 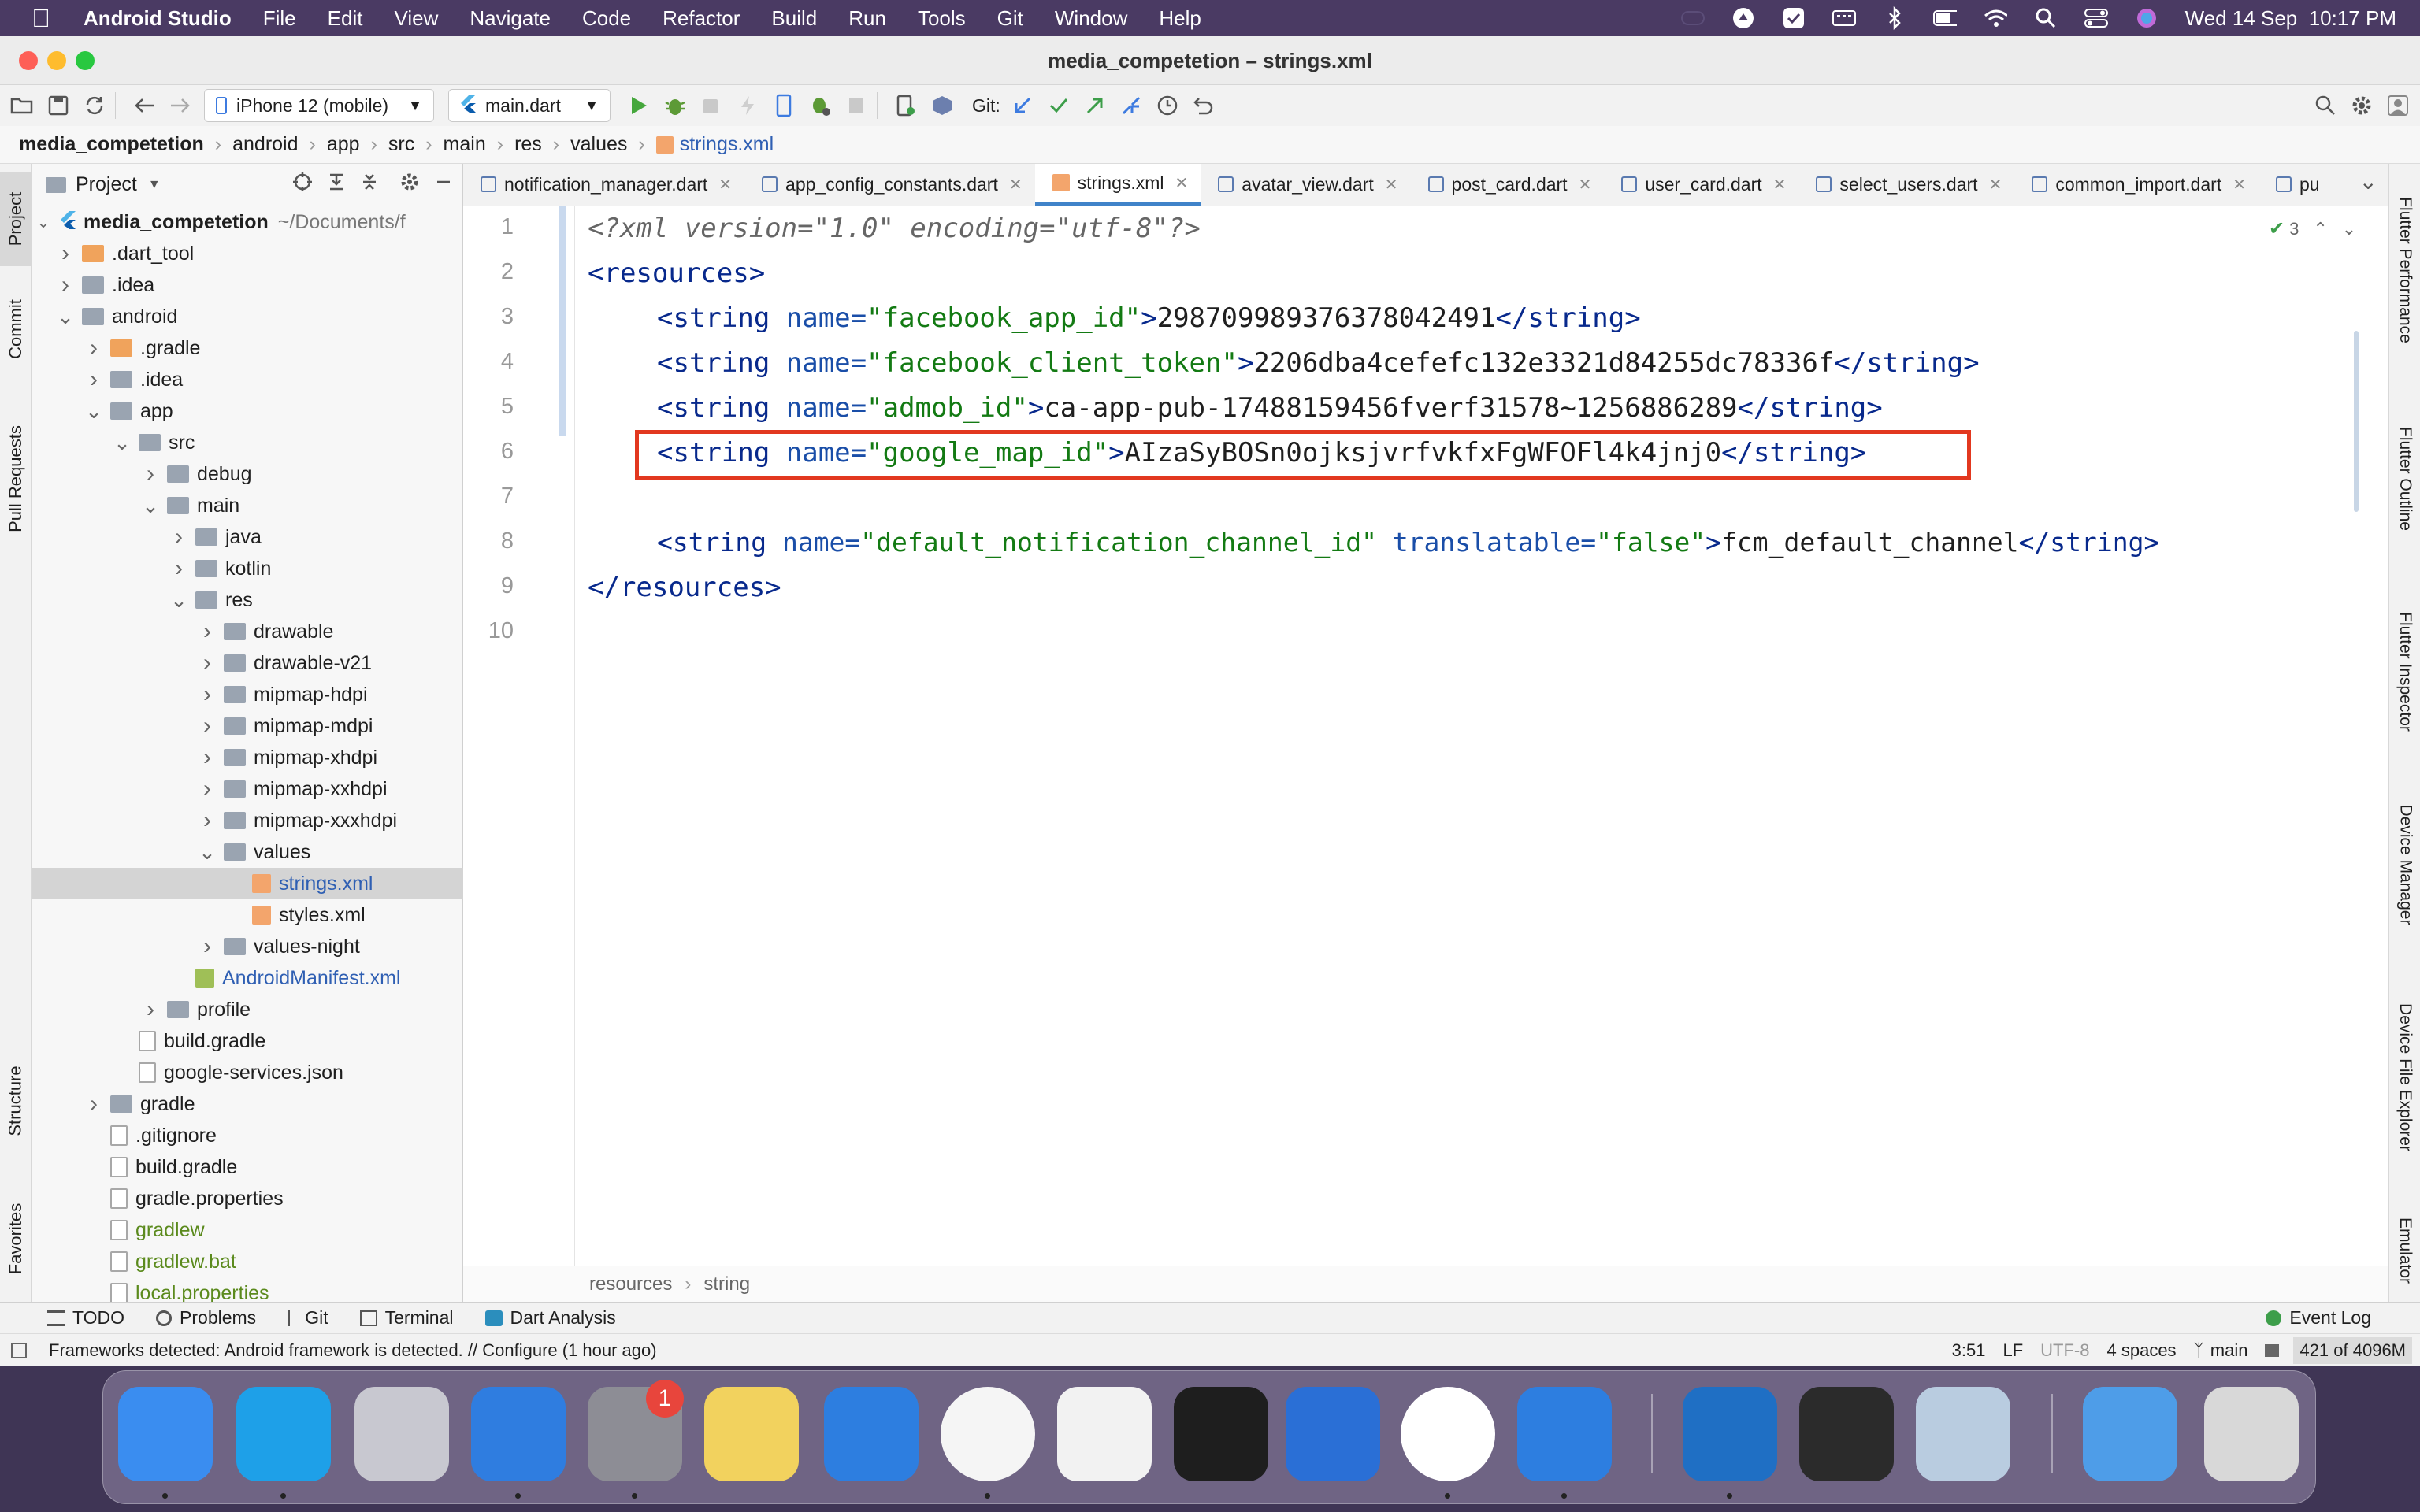 What do you see at coordinates (1167, 105) in the screenshot?
I see `history-clock-icon` at bounding box center [1167, 105].